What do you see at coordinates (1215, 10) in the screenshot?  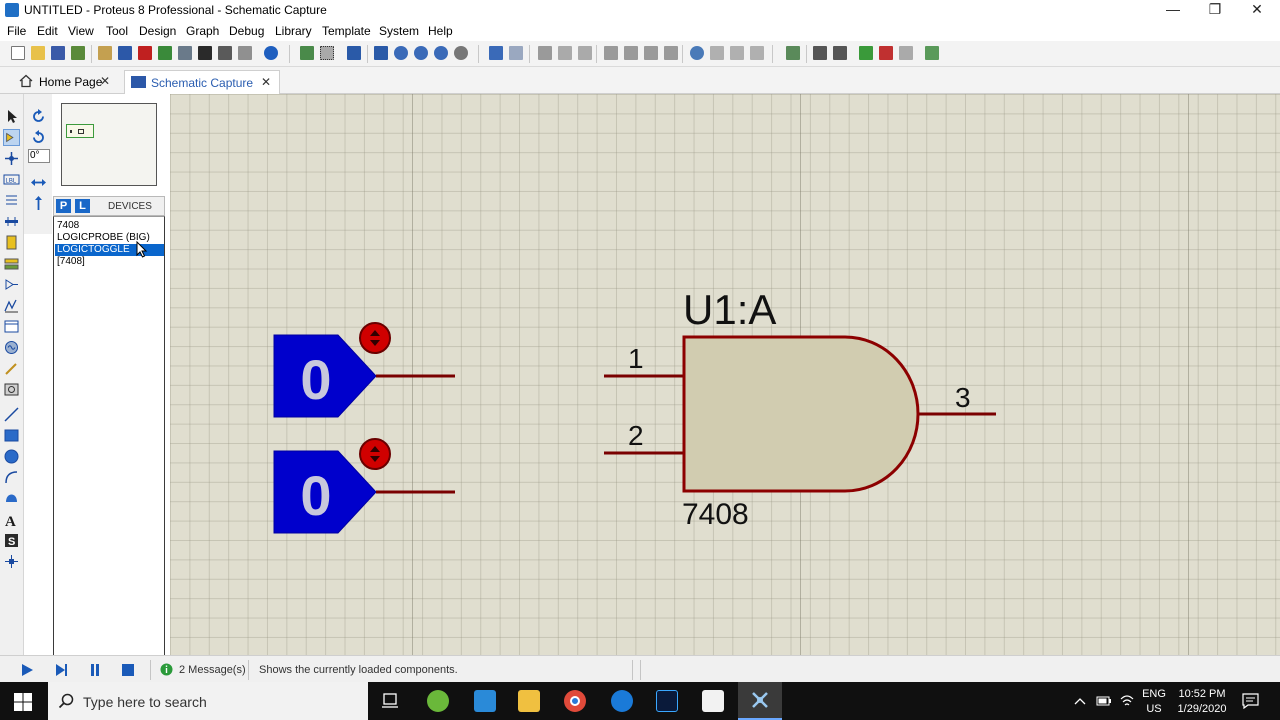 I see `restore-button: ❐` at bounding box center [1215, 10].